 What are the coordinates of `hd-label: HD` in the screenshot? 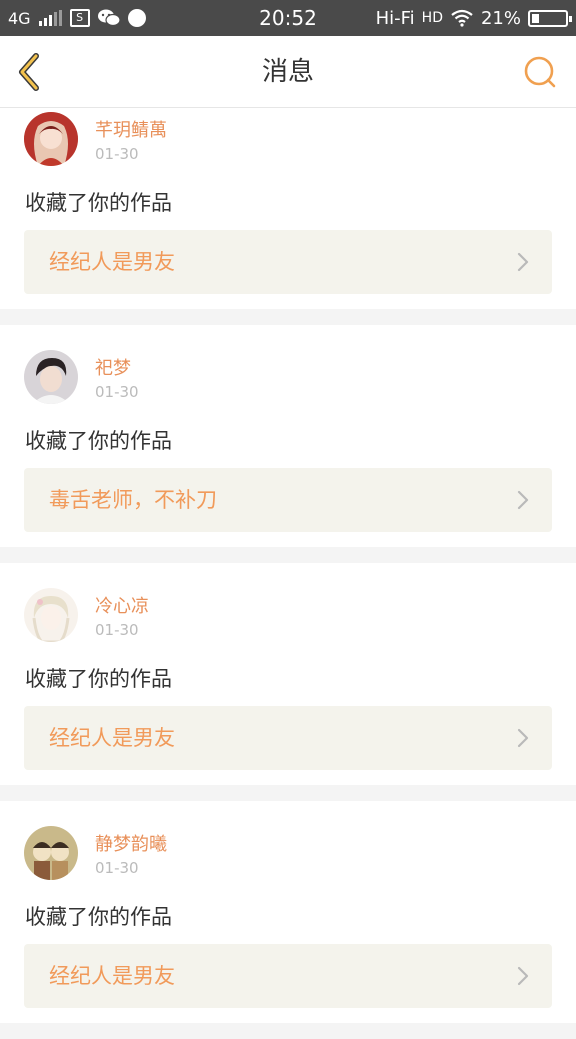 It's located at (432, 18).